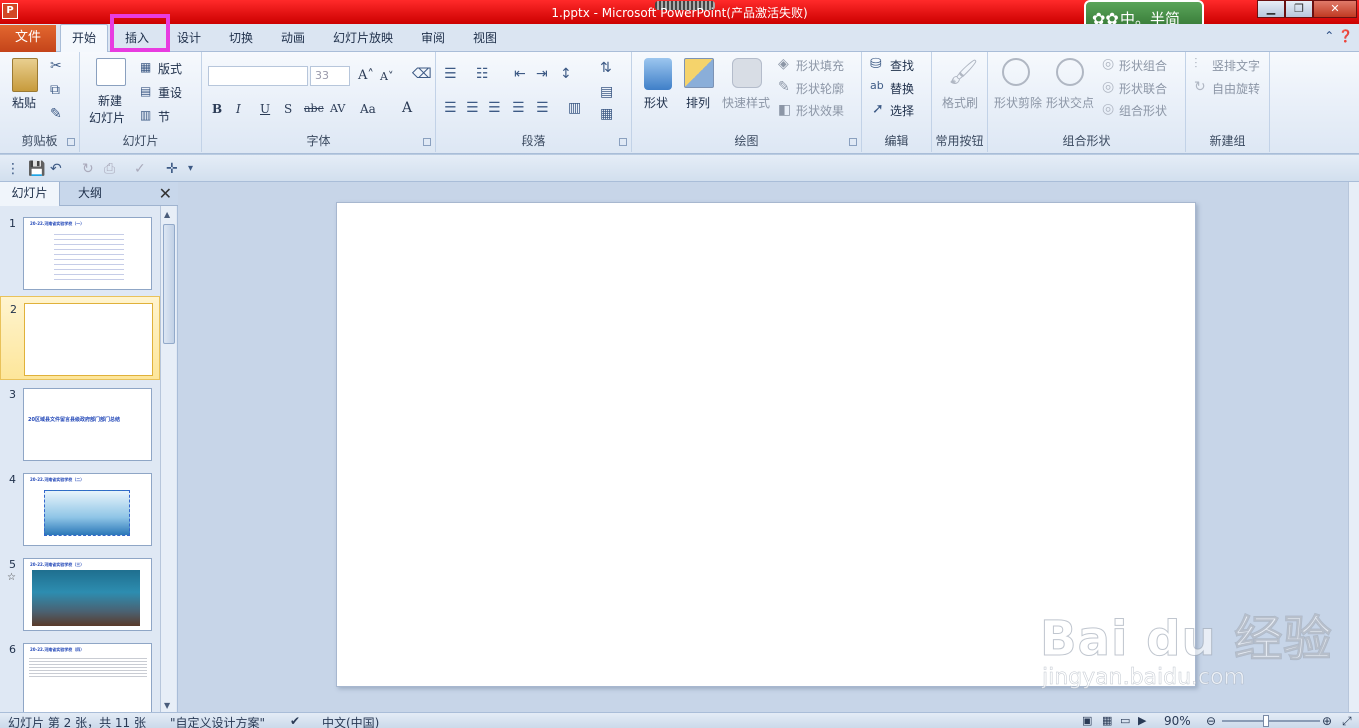 Image resolution: width=1359 pixels, height=728 pixels. Describe the element at coordinates (84, 38) in the screenshot. I see `tab-home: 开始` at that location.